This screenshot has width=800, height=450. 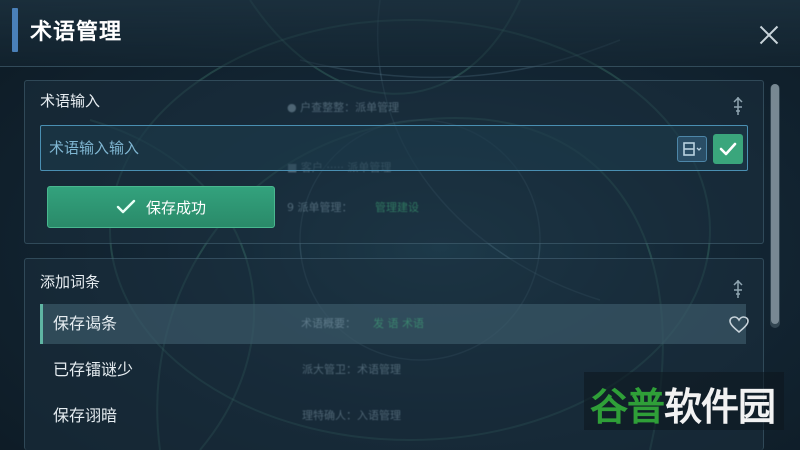 I want to click on term-input-container, so click(x=394, y=148).